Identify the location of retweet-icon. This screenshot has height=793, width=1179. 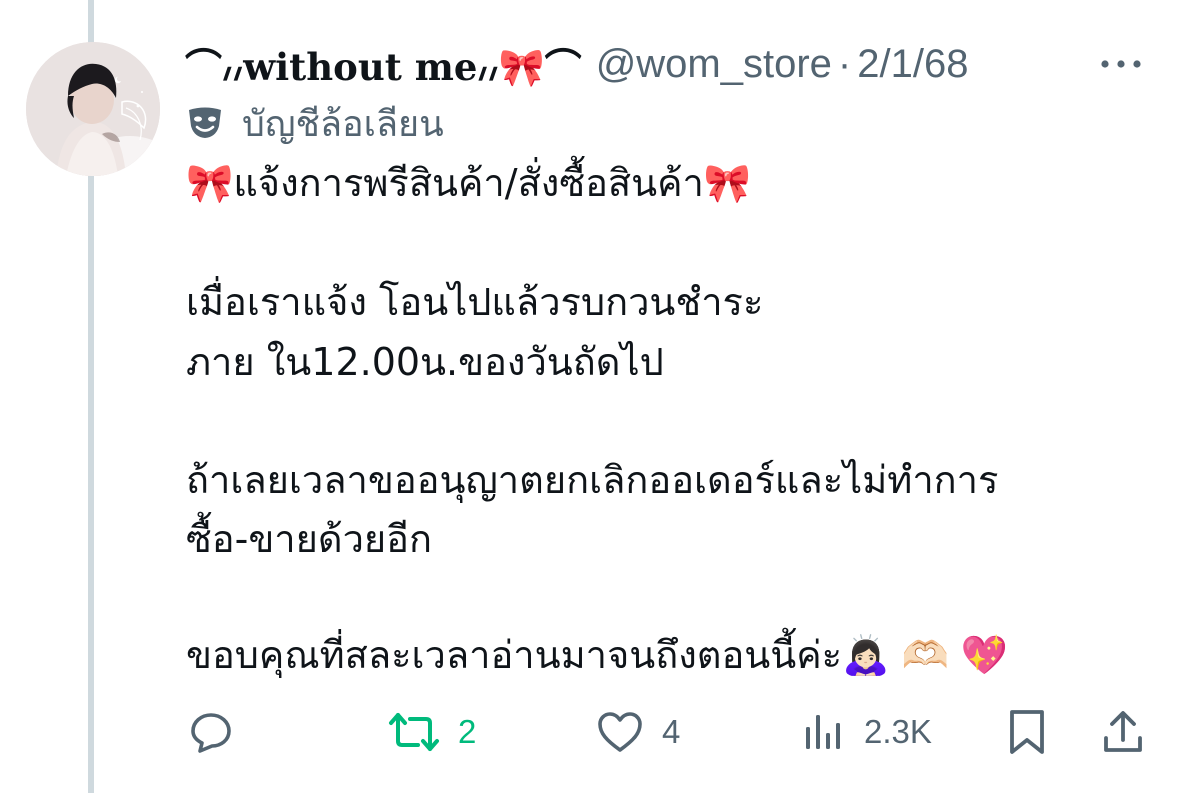
(414, 732).